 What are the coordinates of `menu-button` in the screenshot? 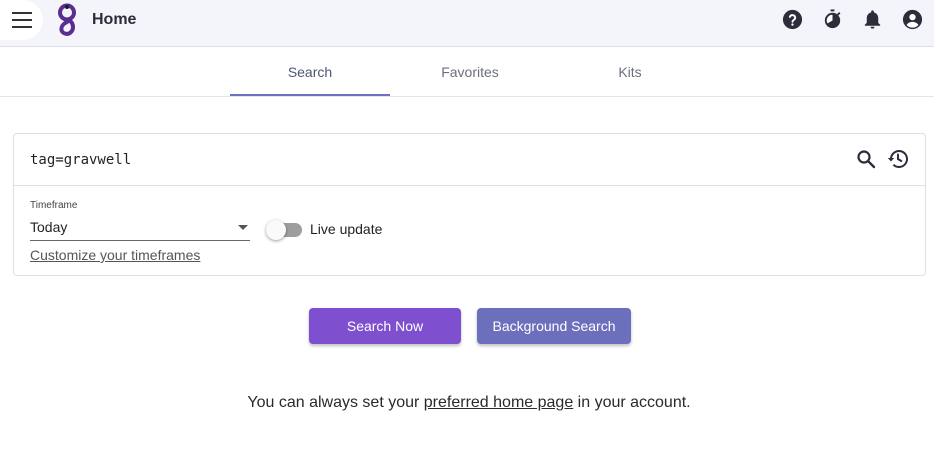 It's located at (21, 20).